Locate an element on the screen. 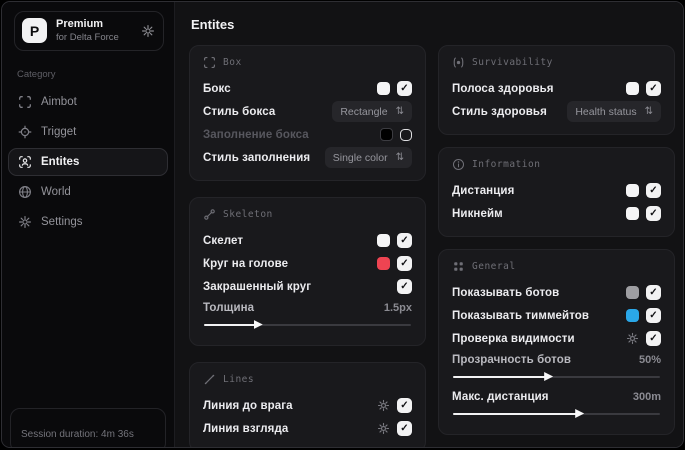 The width and height of the screenshot is (685, 450). panel-title: Box is located at coordinates (232, 62).